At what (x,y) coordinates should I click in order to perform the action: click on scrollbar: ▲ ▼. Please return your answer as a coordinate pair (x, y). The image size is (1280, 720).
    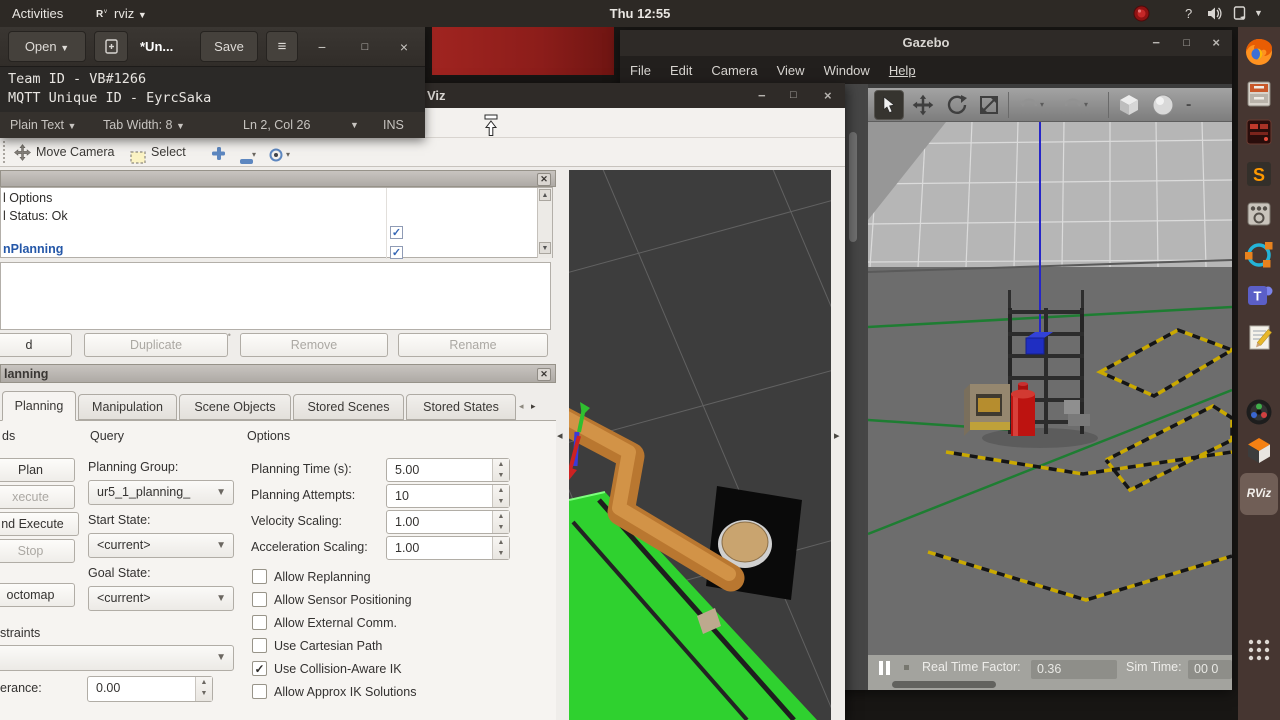
    Looking at the image, I should click on (544, 223).